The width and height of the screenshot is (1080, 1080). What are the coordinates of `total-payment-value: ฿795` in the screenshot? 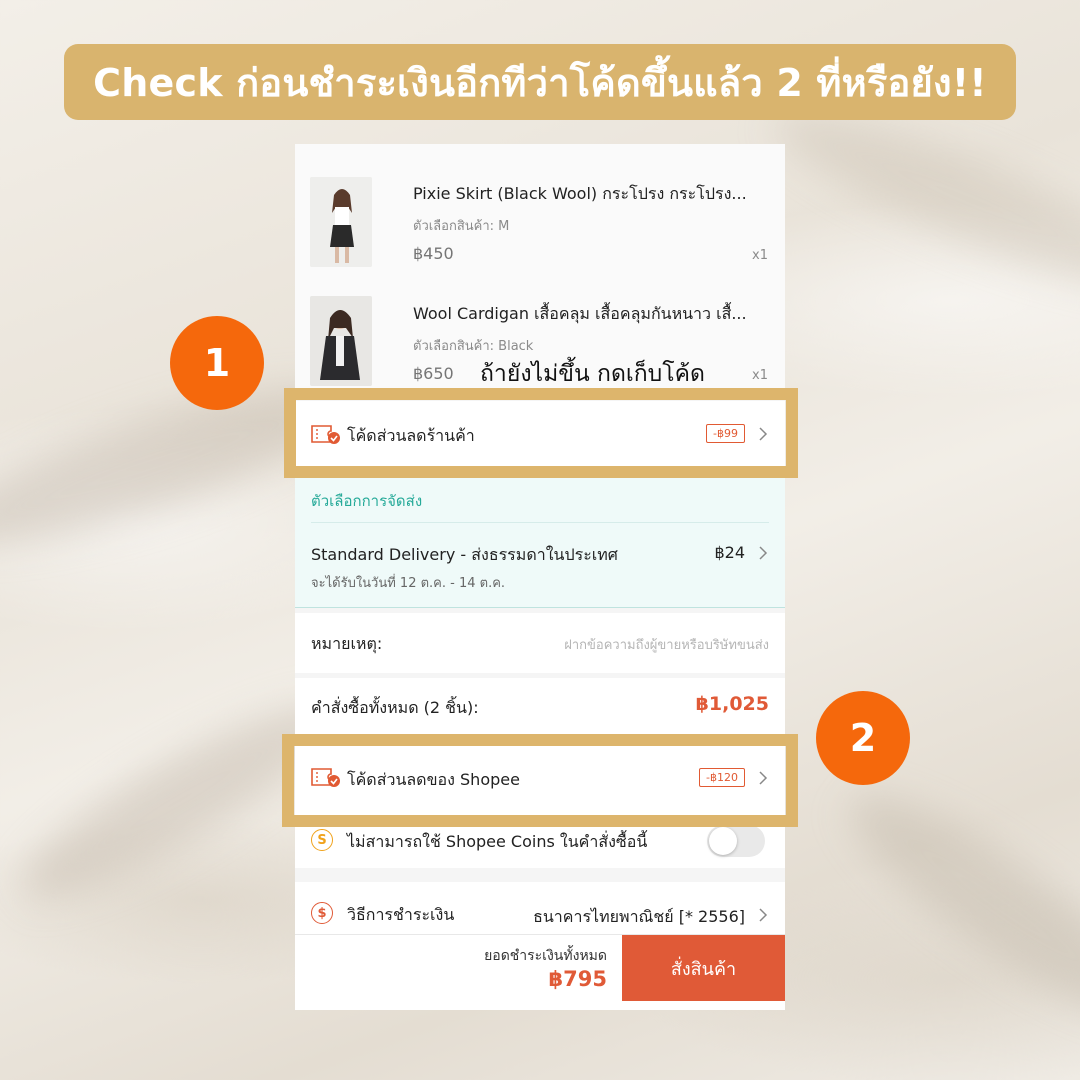 It's located at (577, 979).